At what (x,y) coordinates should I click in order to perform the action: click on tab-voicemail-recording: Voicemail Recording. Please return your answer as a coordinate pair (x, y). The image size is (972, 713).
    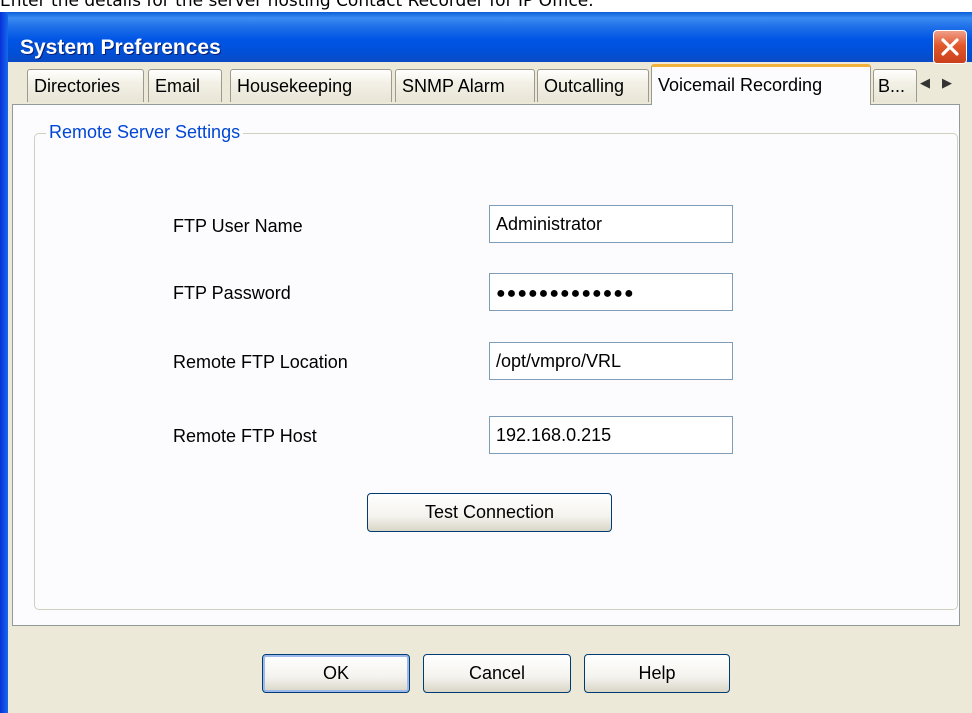
    Looking at the image, I should click on (761, 84).